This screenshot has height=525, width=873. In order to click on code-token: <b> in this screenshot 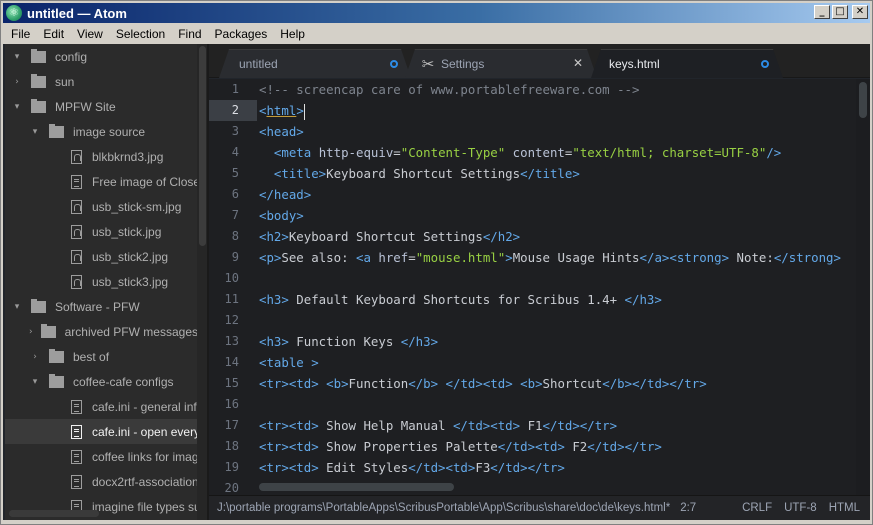, I will do `click(337, 383)`.